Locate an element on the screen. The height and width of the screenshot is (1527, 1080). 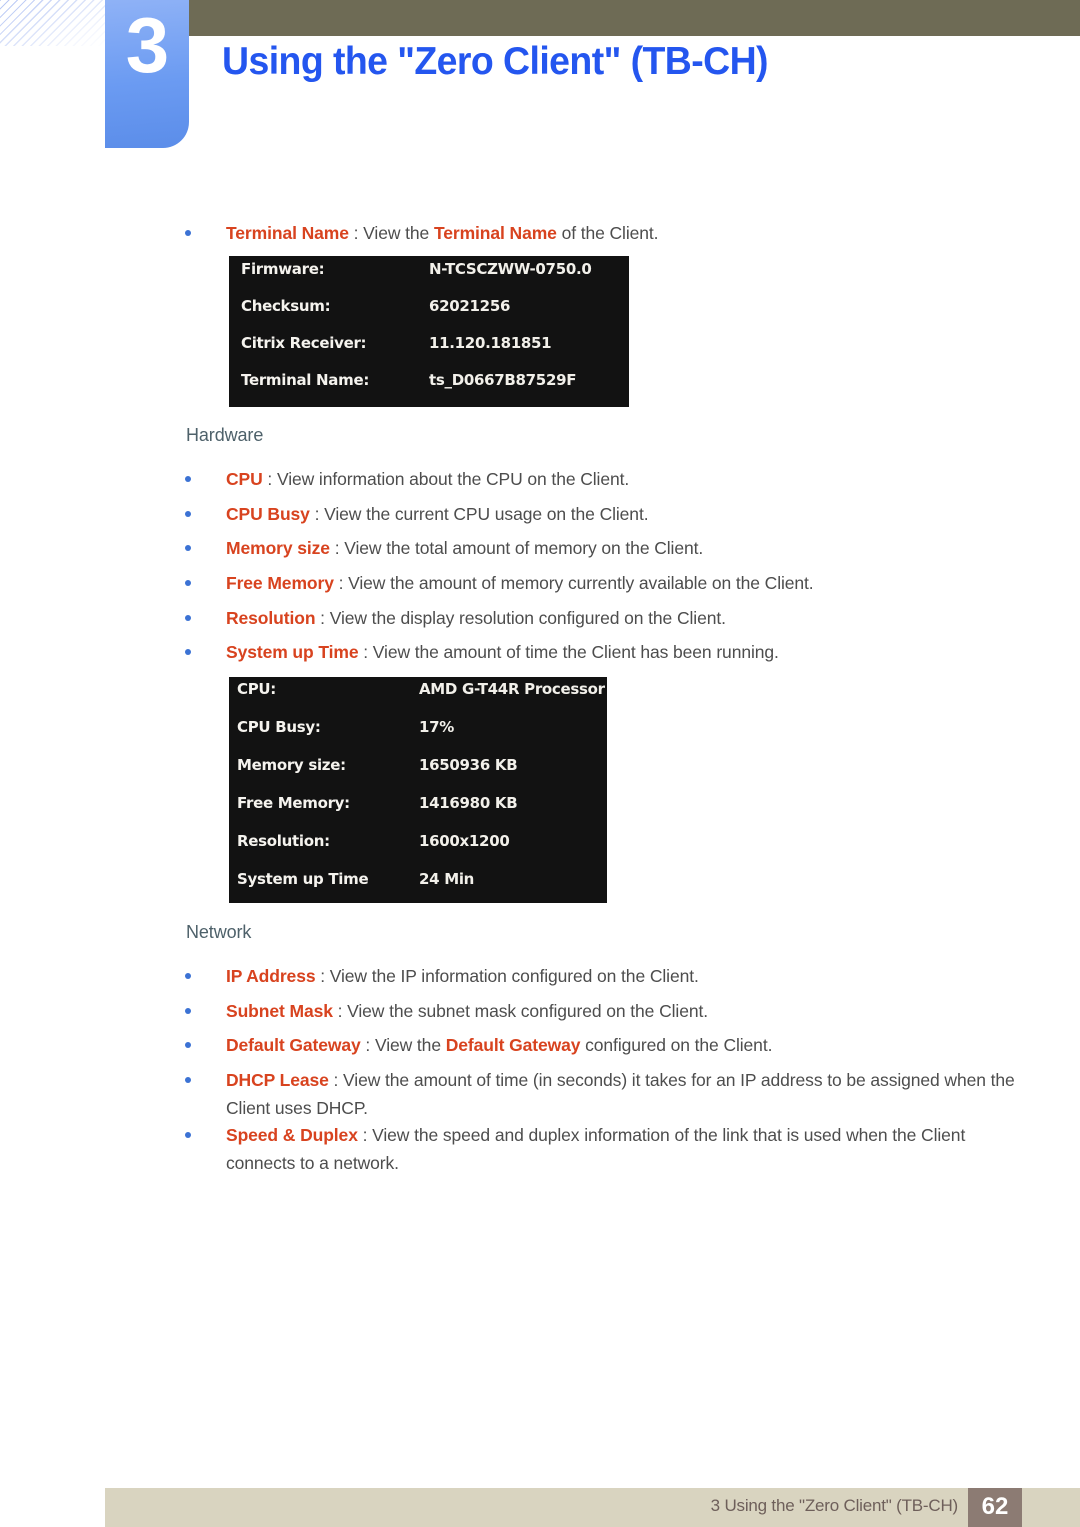
keyword: DHCP Lease is located at coordinates (277, 1080).